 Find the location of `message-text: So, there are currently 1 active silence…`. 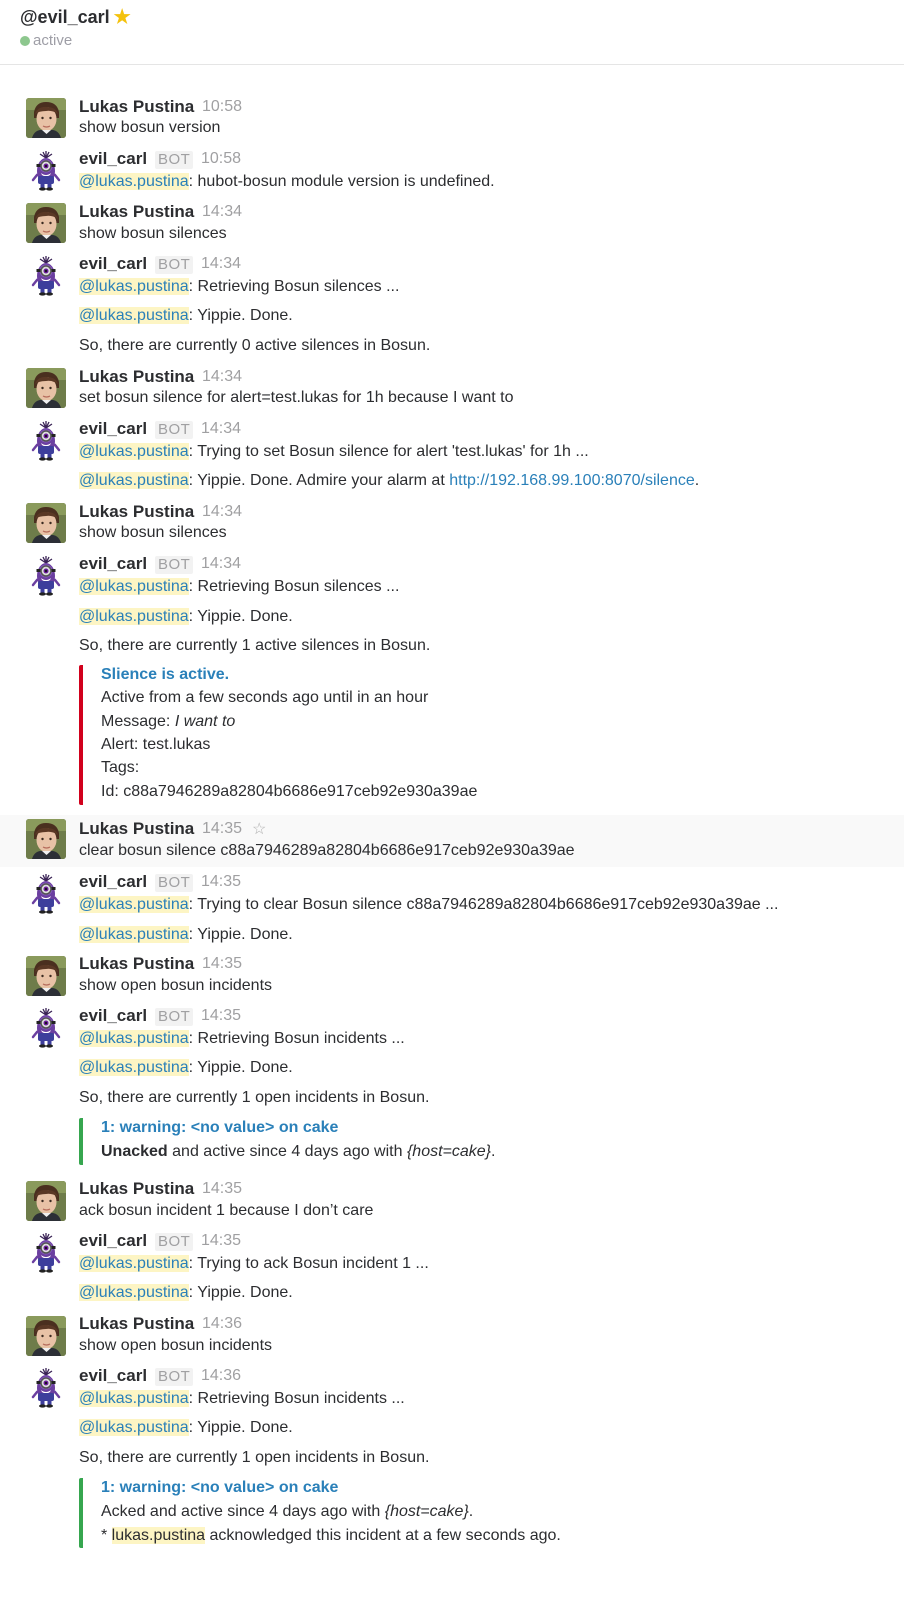

message-text: So, there are currently 1 active silence… is located at coordinates (255, 645).